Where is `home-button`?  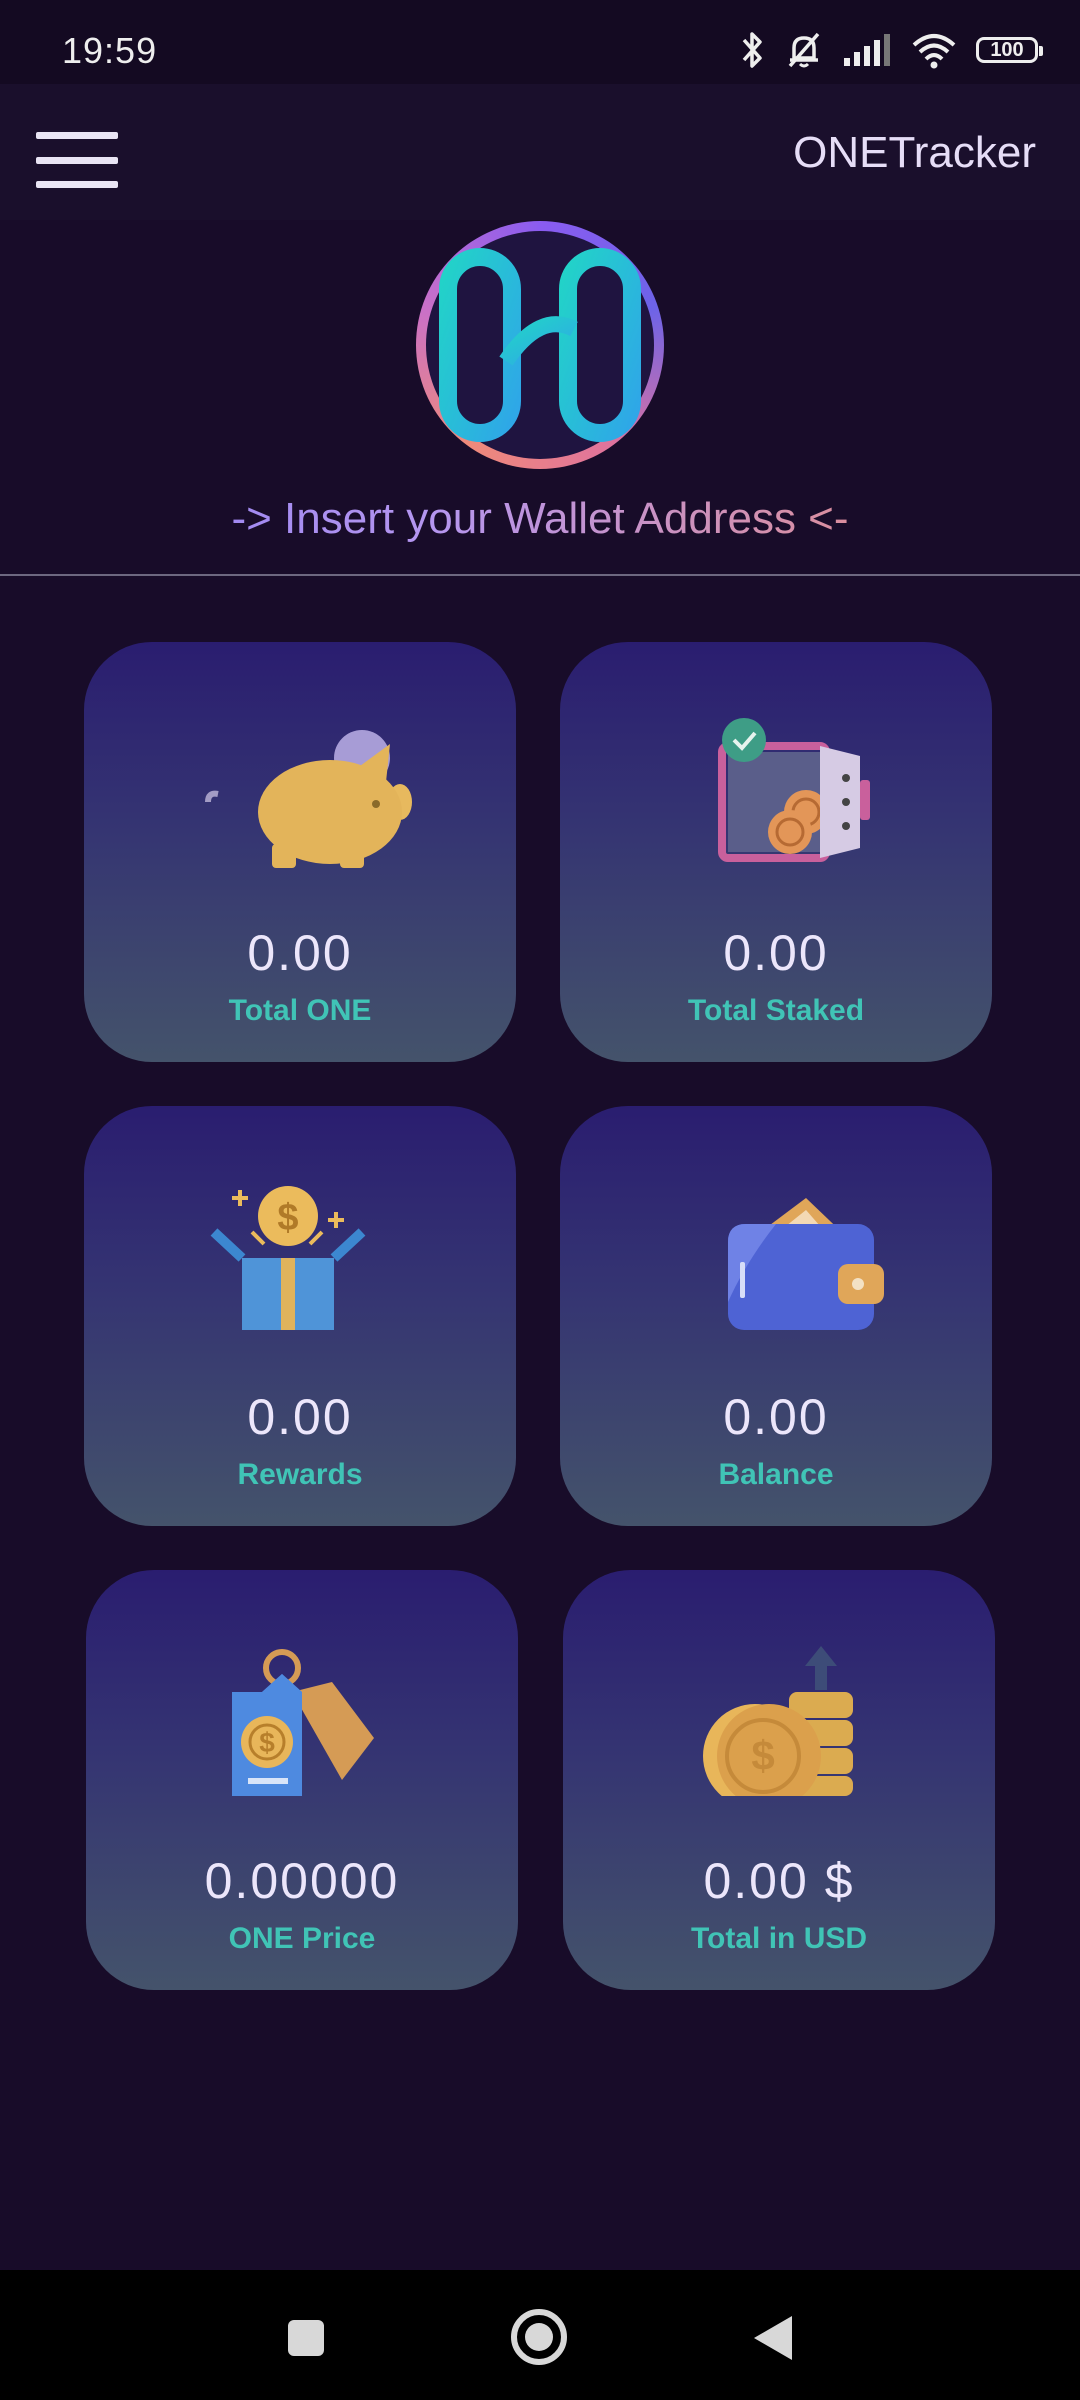 home-button is located at coordinates (539, 2337).